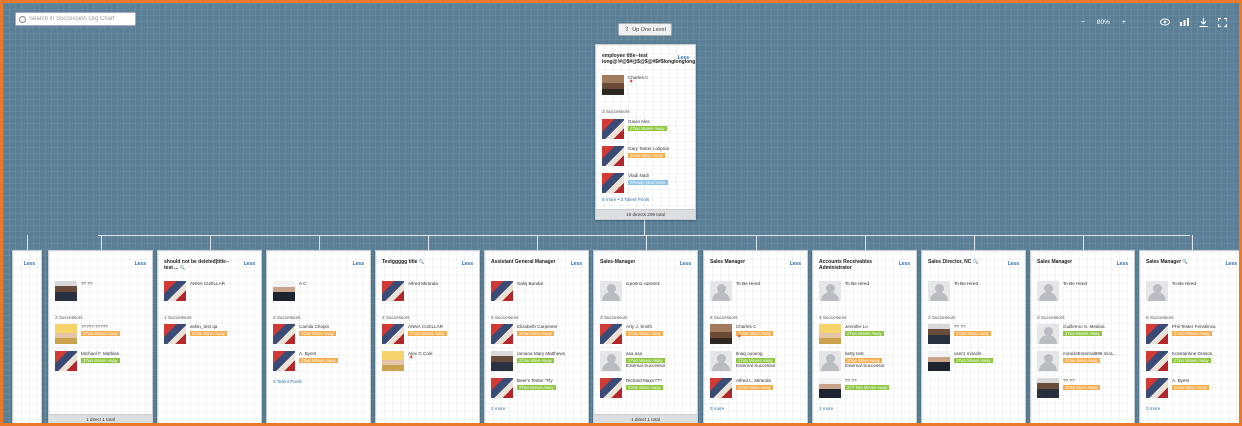  What do you see at coordinates (1181, 334) in the screenshot?
I see `successor: Phil Tester Fenstlinca 2TwO Moves Away` at bounding box center [1181, 334].